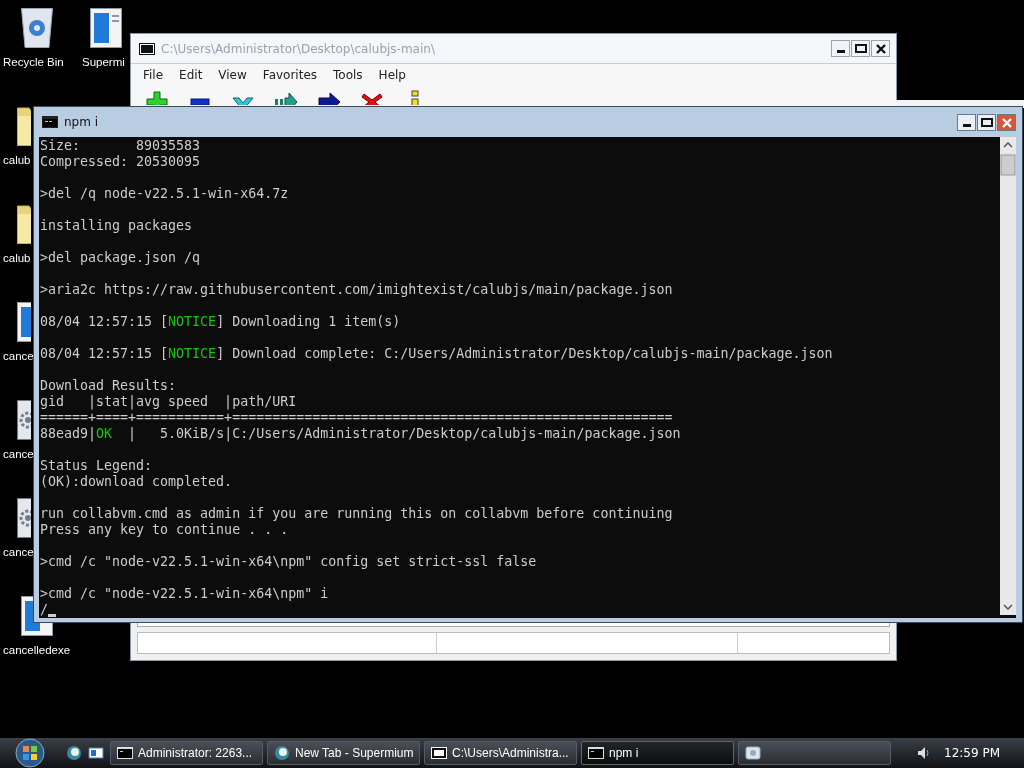 Image resolution: width=1024 pixels, height=768 pixels. Describe the element at coordinates (924, 753) in the screenshot. I see `volume-icon` at that location.